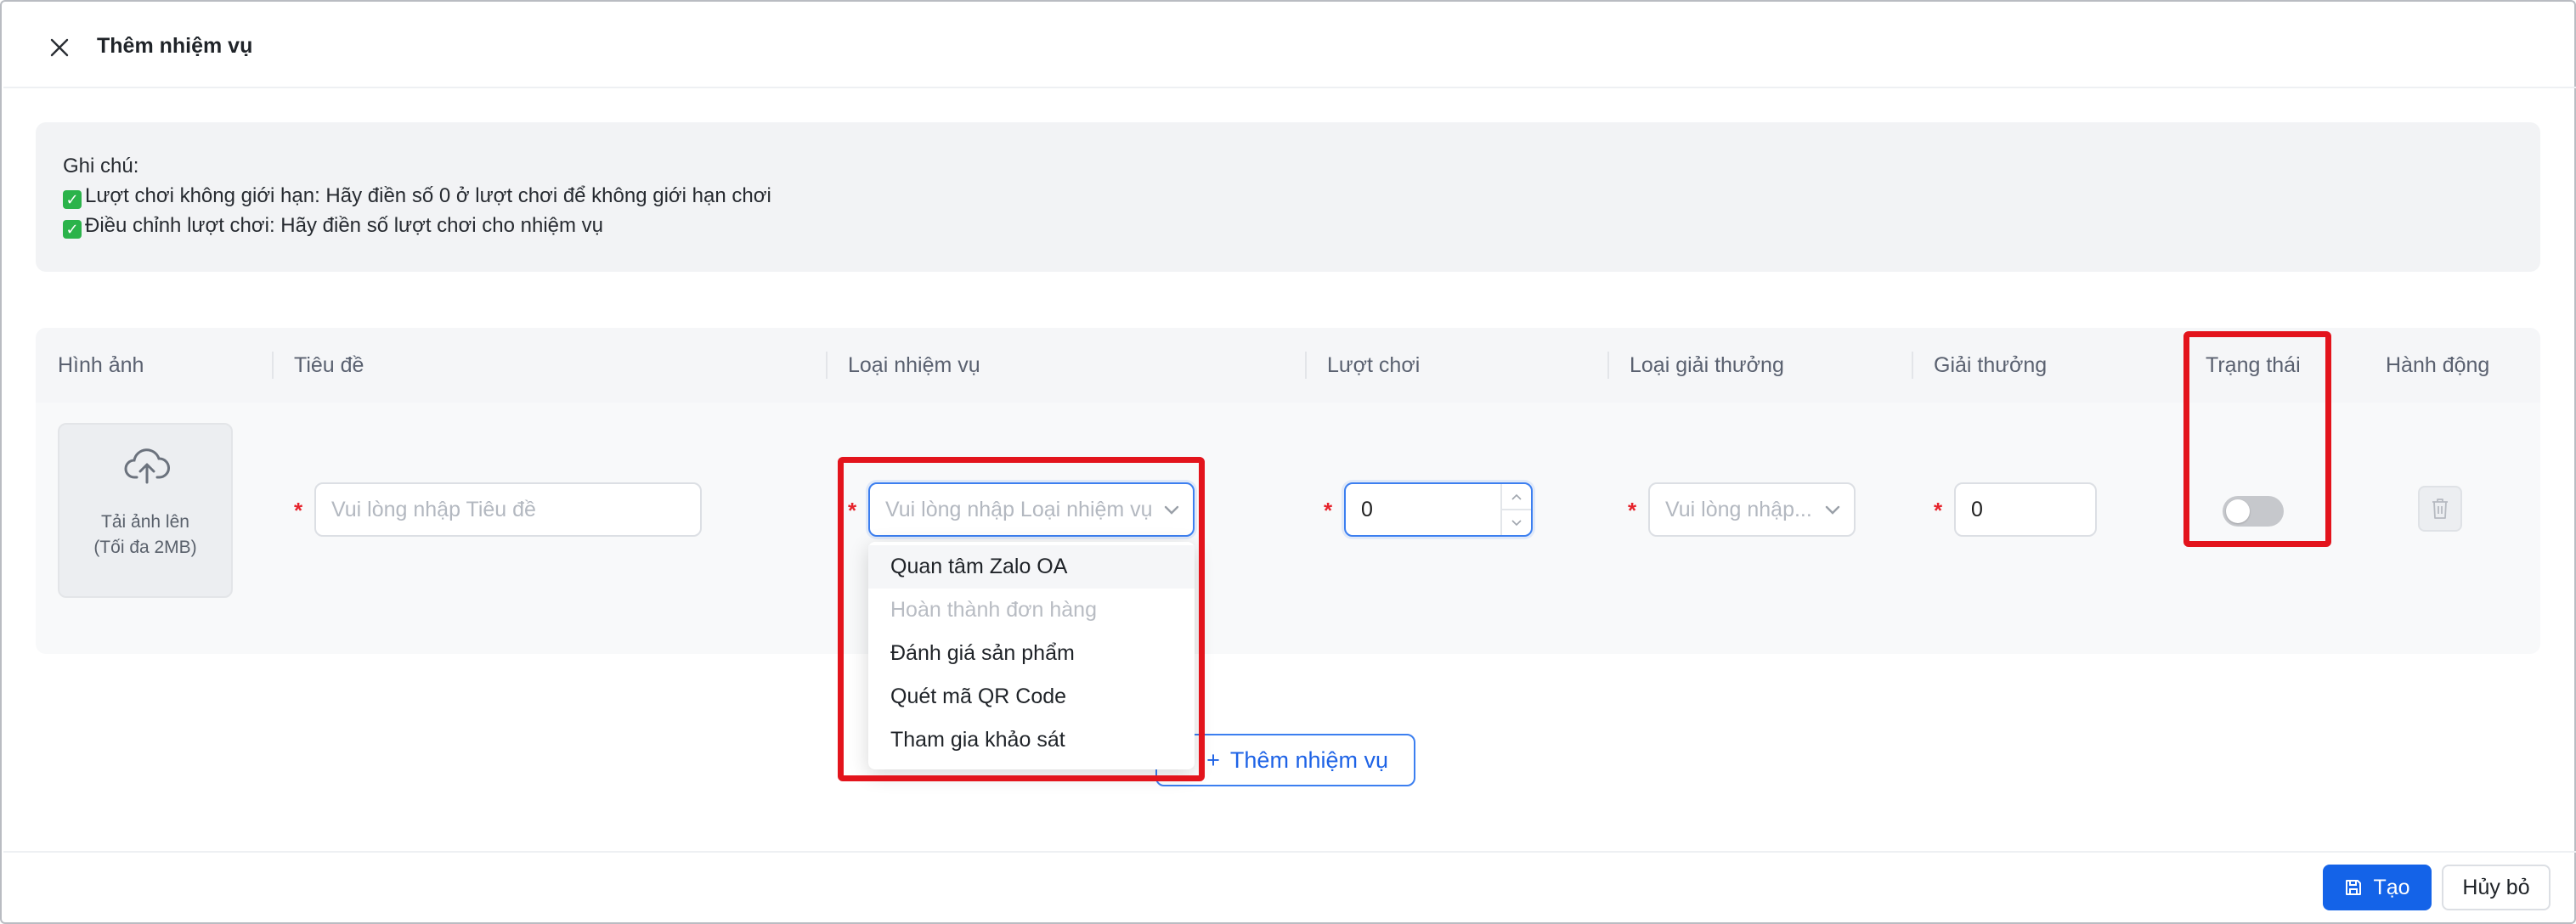 The width and height of the screenshot is (2576, 924). What do you see at coordinates (145, 522) in the screenshot?
I see `upload-label: Tải ảnh lên` at bounding box center [145, 522].